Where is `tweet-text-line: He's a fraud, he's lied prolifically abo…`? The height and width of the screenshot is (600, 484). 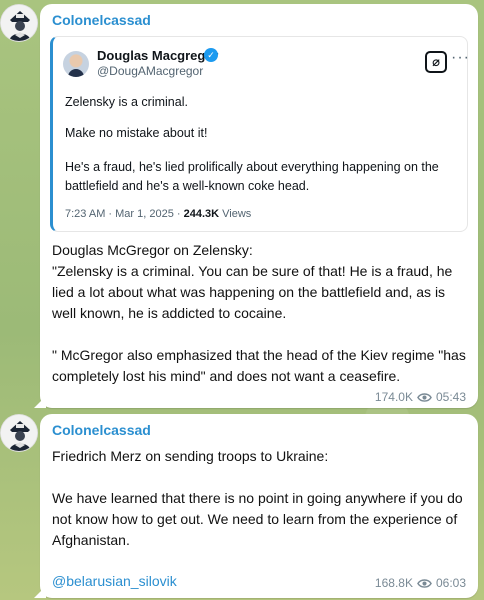
tweet-text-line: He's a fraud, he's lied prolifically abo… is located at coordinates (252, 167).